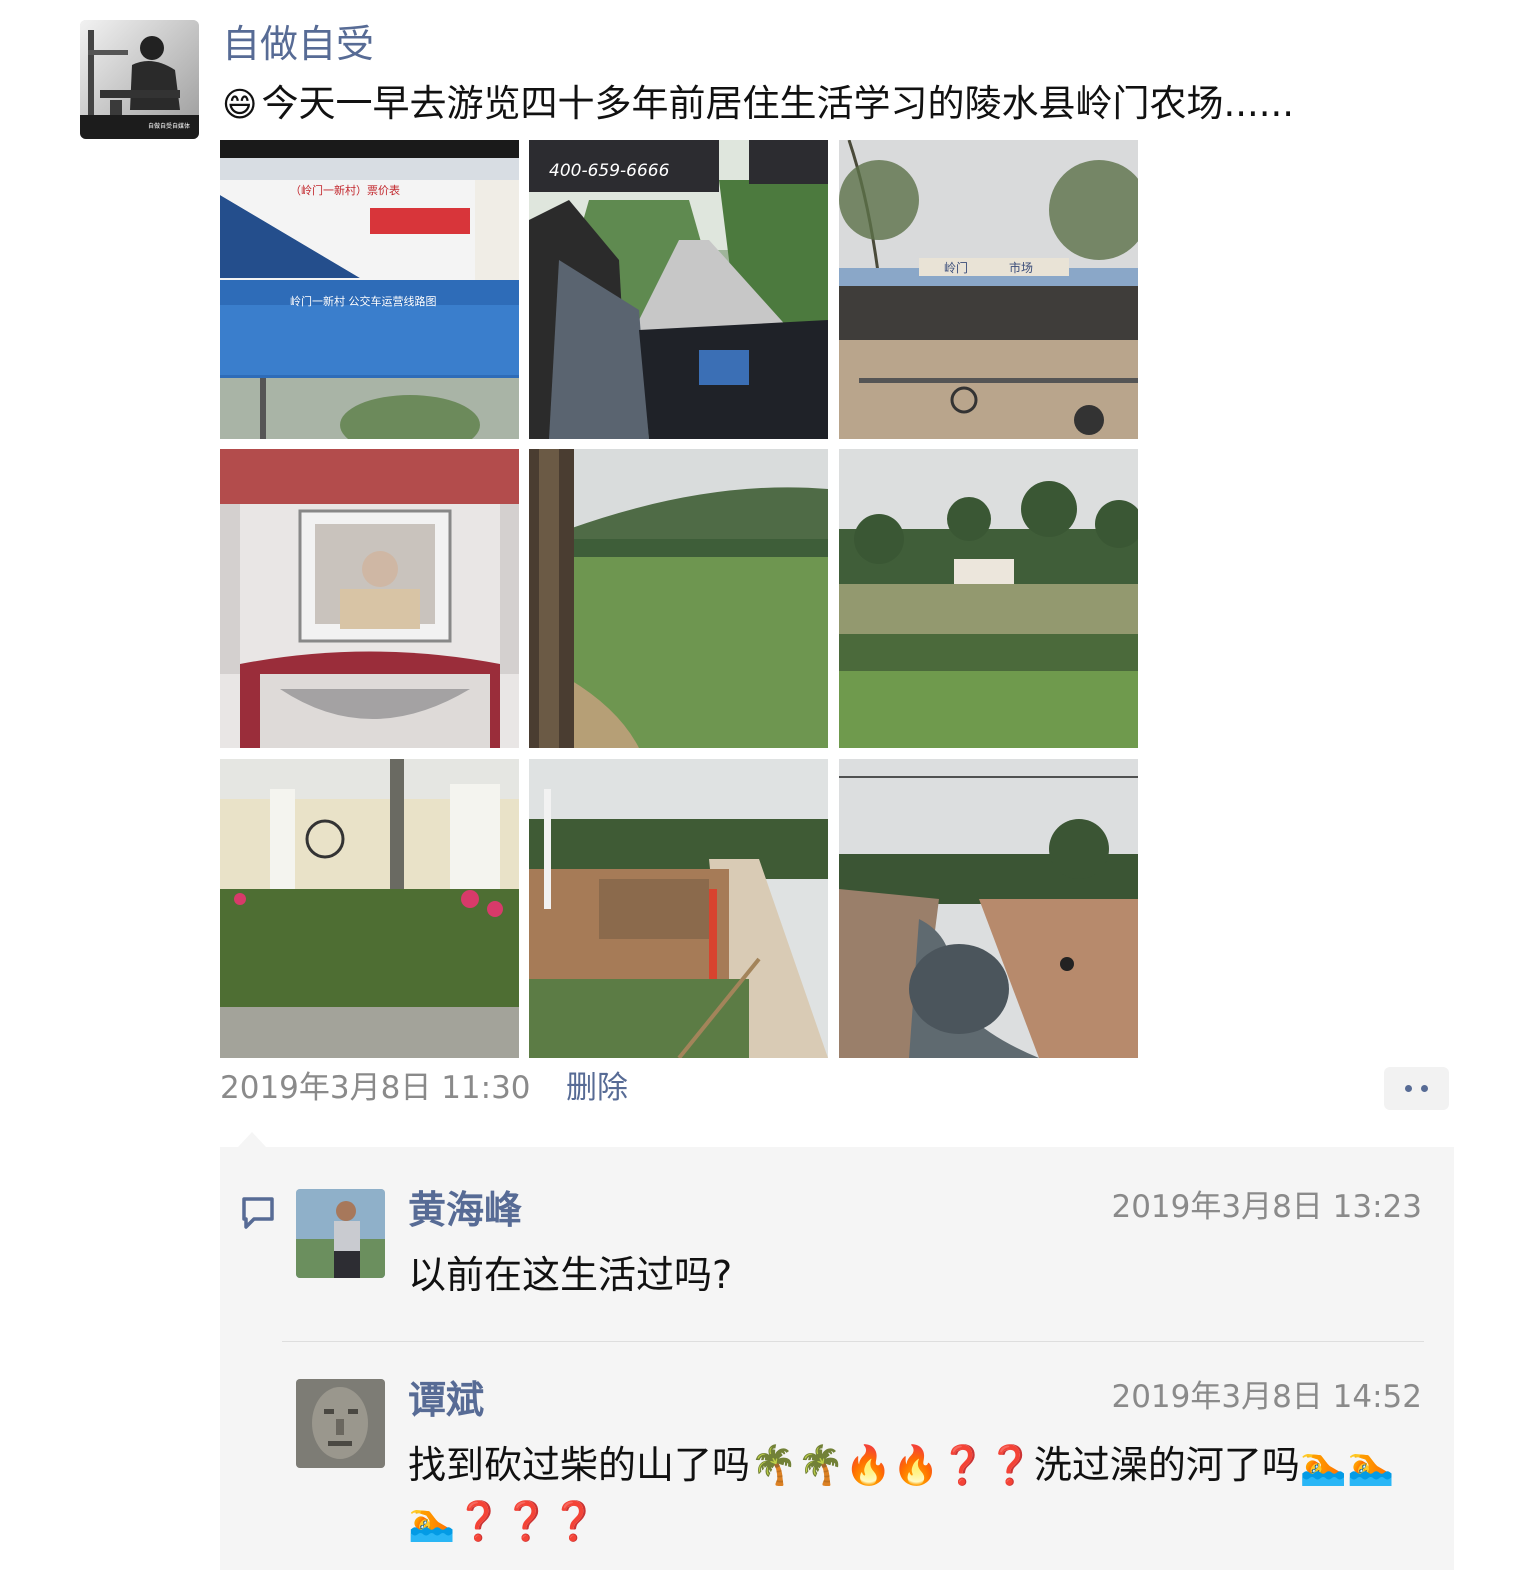 The height and width of the screenshot is (1570, 1536). I want to click on bus-hotline-number: 400-659-6666, so click(609, 171).